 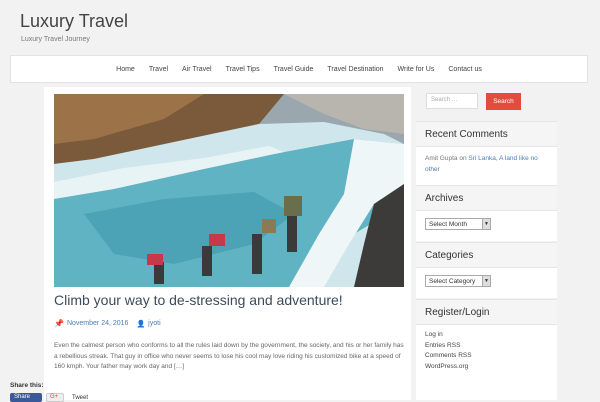 I want to click on categories-widget: Select Category ▼, so click(x=486, y=283).